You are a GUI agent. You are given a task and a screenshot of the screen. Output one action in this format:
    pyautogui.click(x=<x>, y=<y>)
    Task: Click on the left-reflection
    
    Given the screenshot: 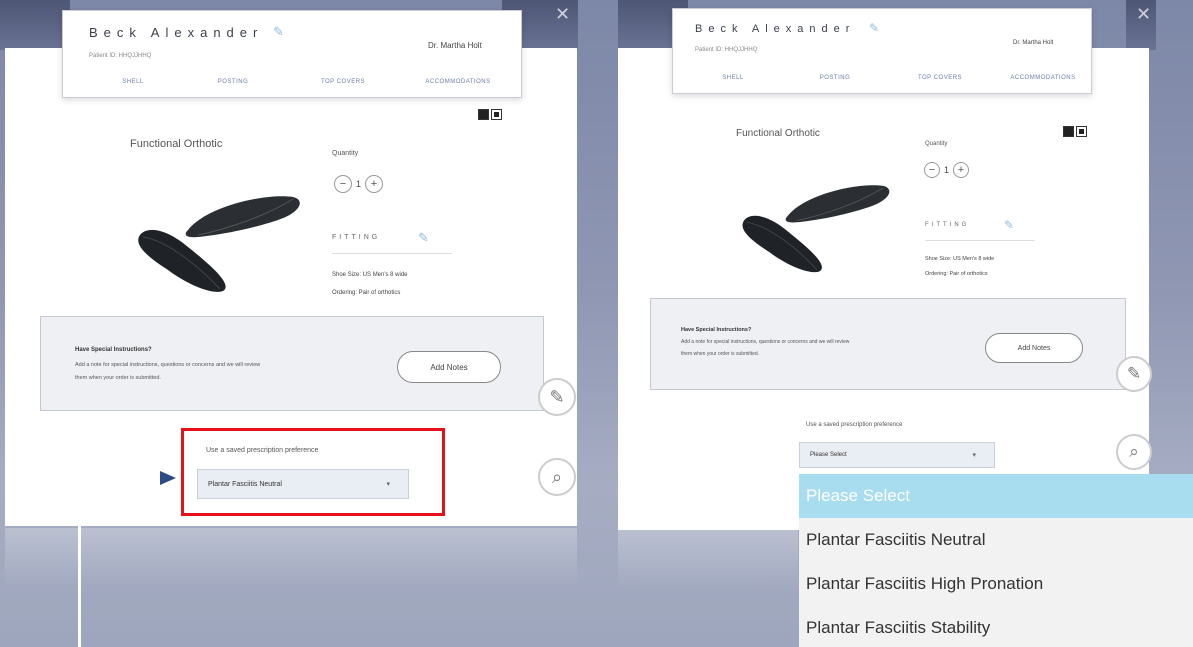 What is the action you would take?
    pyautogui.click(x=291, y=558)
    